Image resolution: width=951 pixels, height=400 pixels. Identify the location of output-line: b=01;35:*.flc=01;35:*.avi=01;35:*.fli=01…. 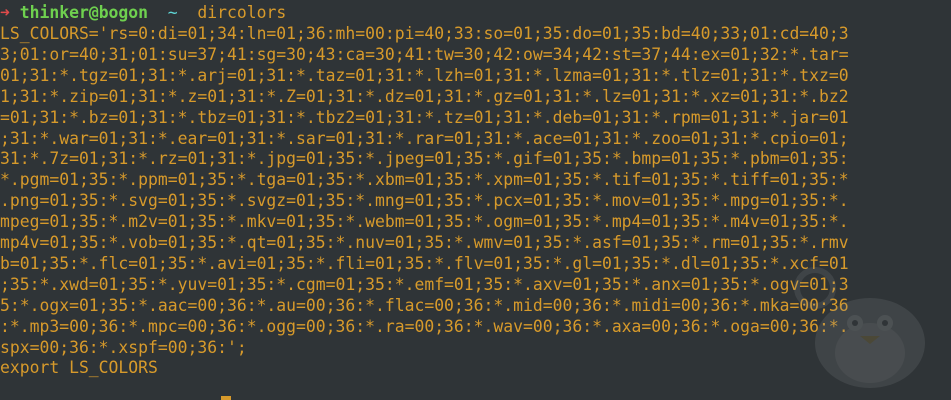
(424, 263).